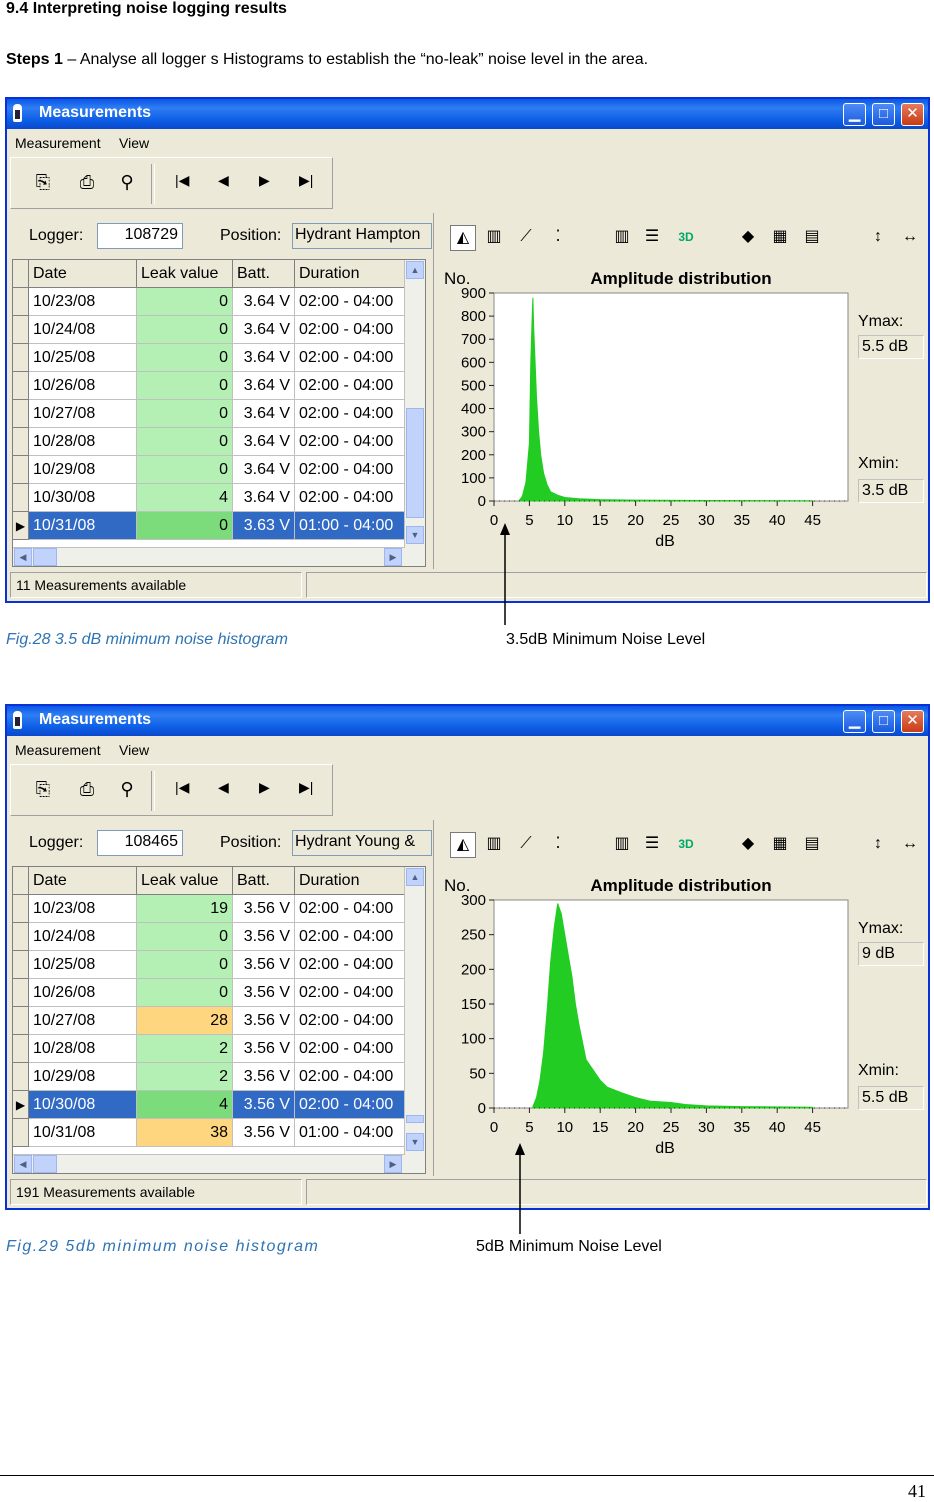 The image size is (934, 1502). What do you see at coordinates (209, 993) in the screenshot?
I see `table-row: 10/26/08 0 3.56 V 02:00 - 04:00` at bounding box center [209, 993].